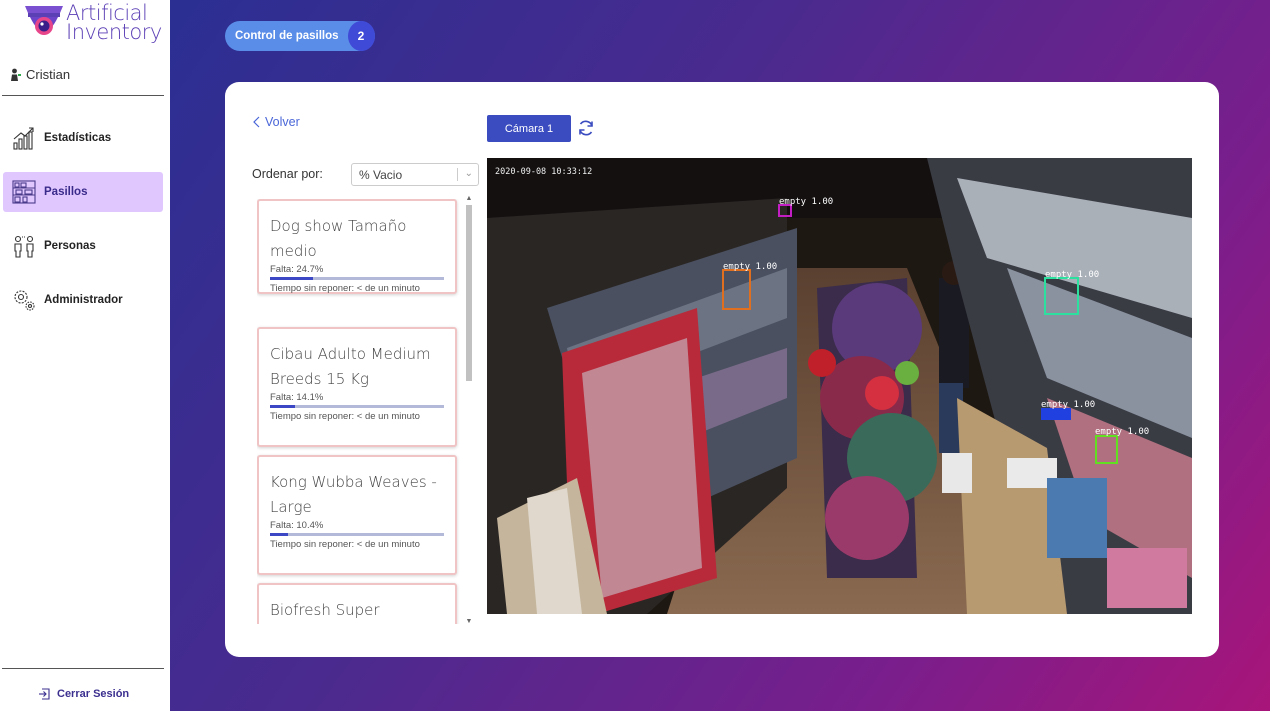 Image resolution: width=1270 pixels, height=711 pixels. Describe the element at coordinates (40, 74) in the screenshot. I see `user-name: Cristian` at that location.